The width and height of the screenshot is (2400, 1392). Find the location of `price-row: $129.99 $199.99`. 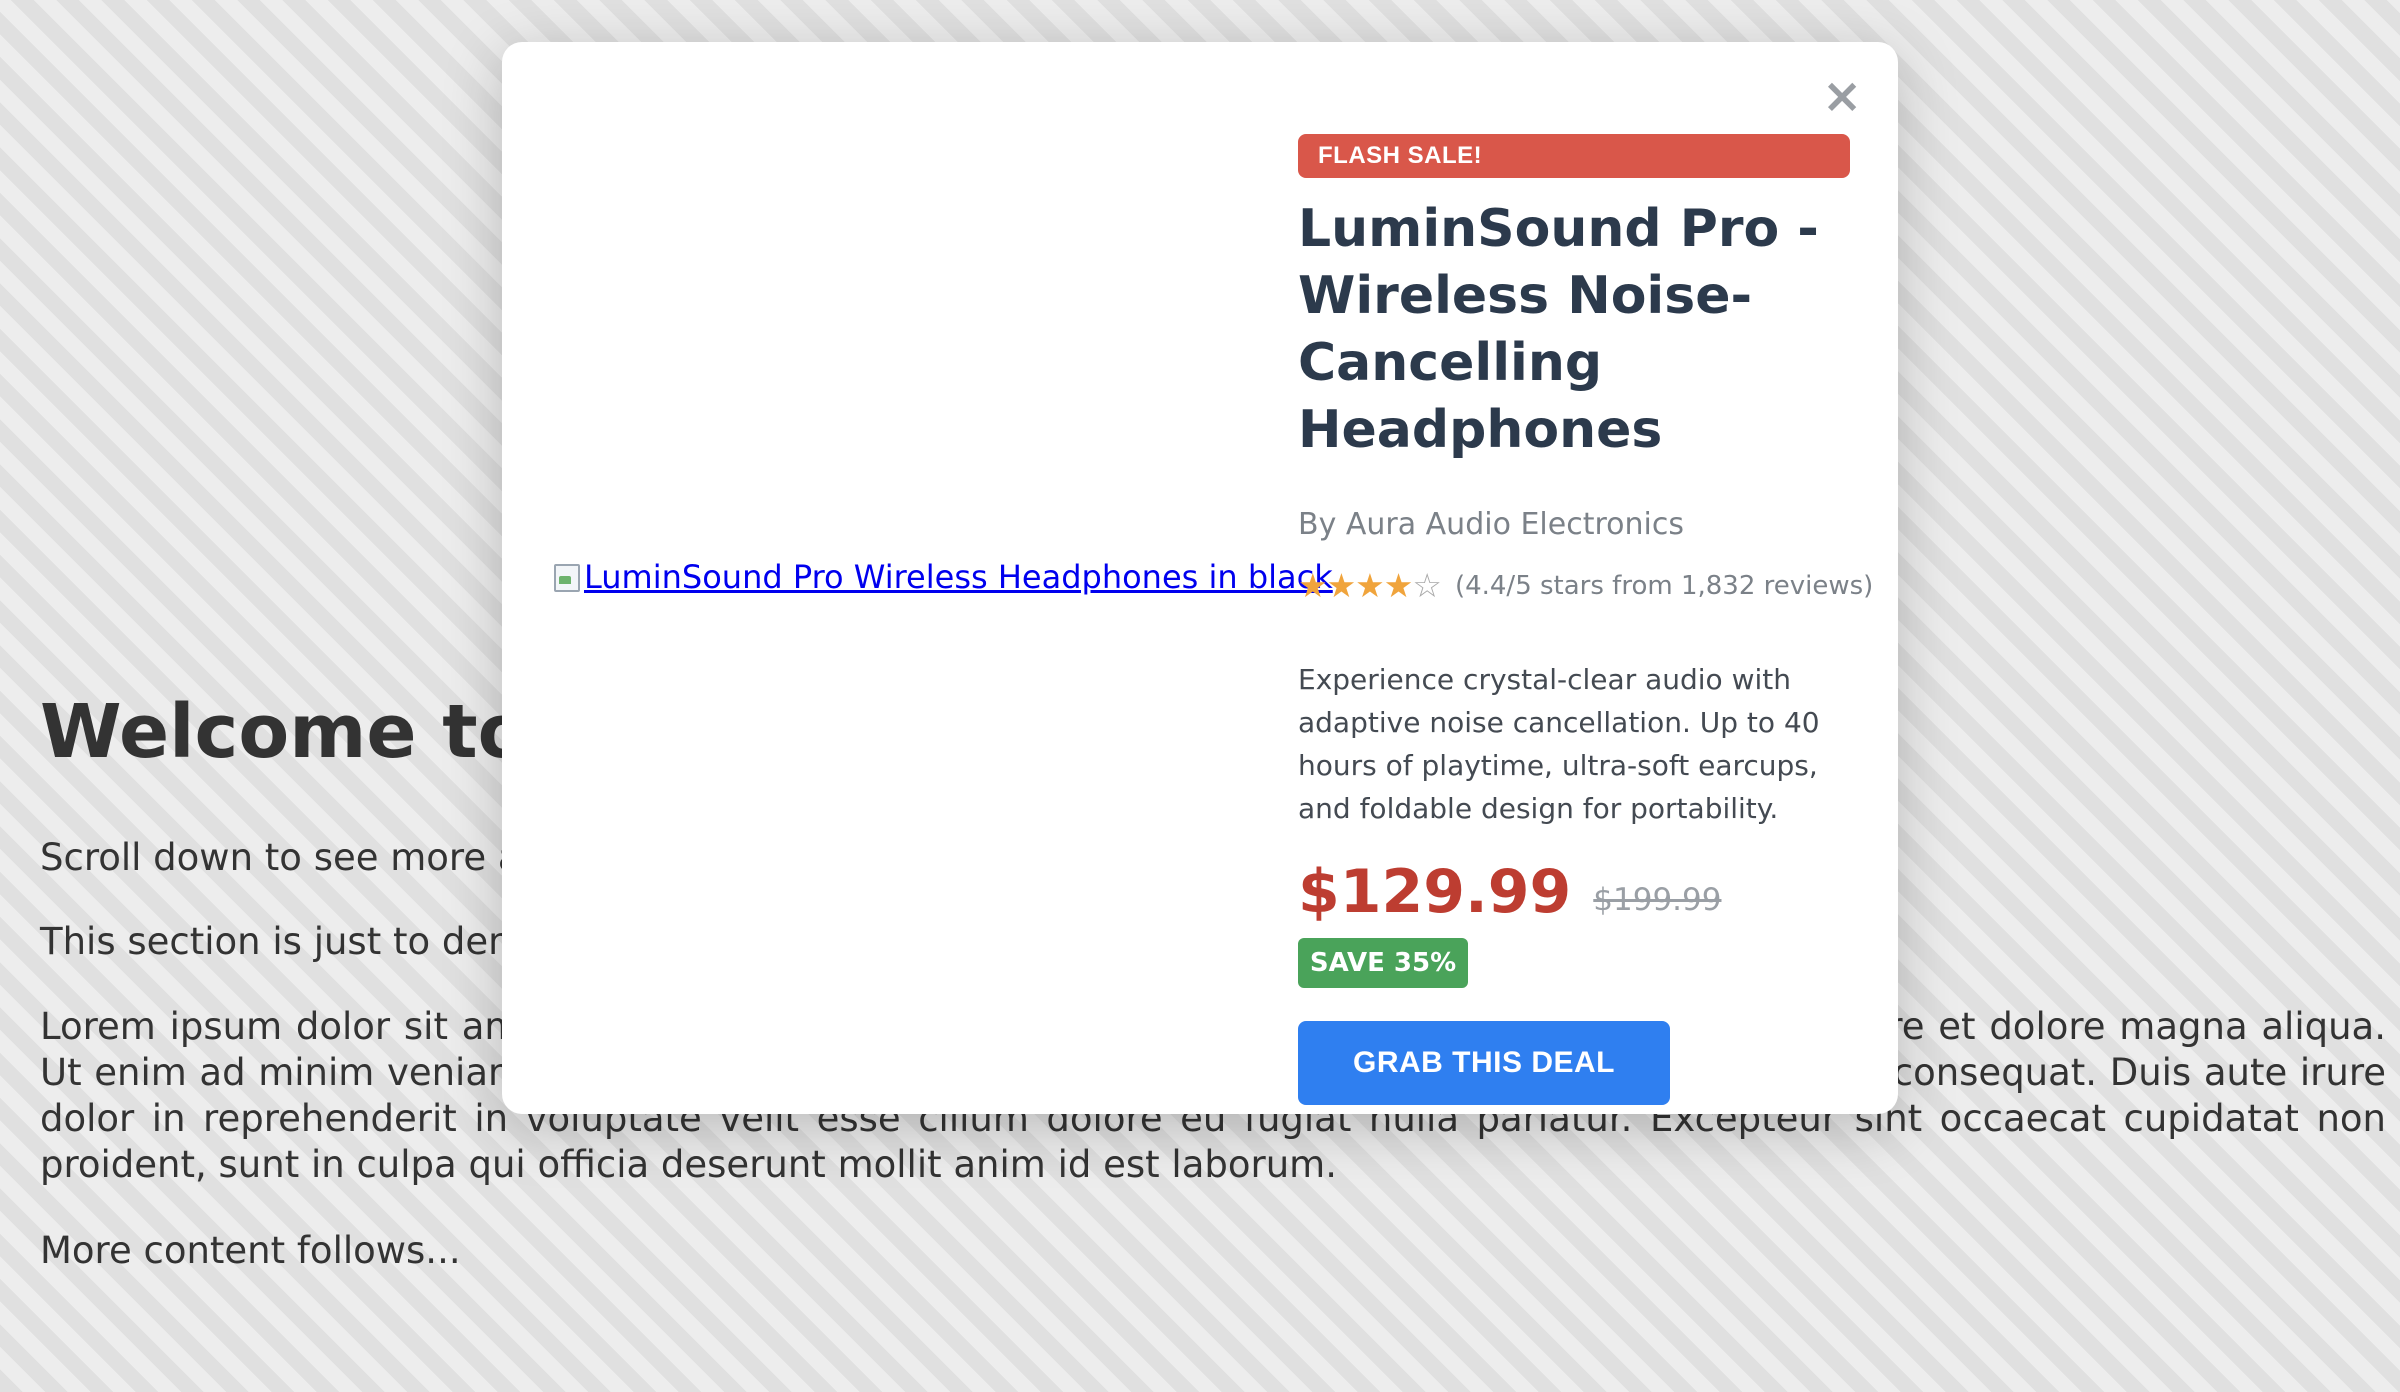

price-row: $129.99 $199.99 is located at coordinates (1509, 892).